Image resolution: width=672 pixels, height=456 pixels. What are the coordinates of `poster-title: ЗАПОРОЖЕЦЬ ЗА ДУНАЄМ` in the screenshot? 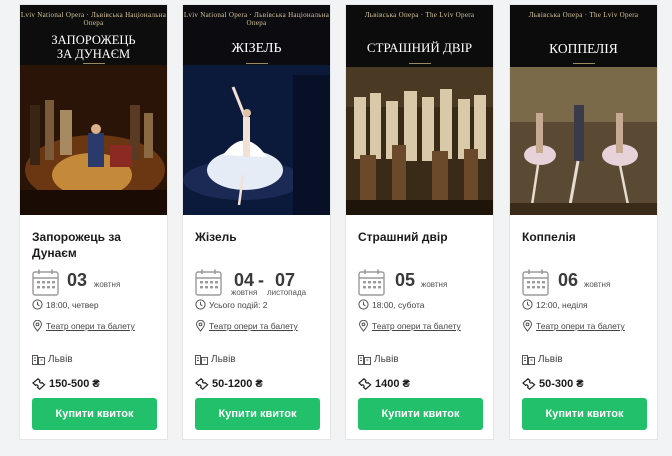 It's located at (93, 47).